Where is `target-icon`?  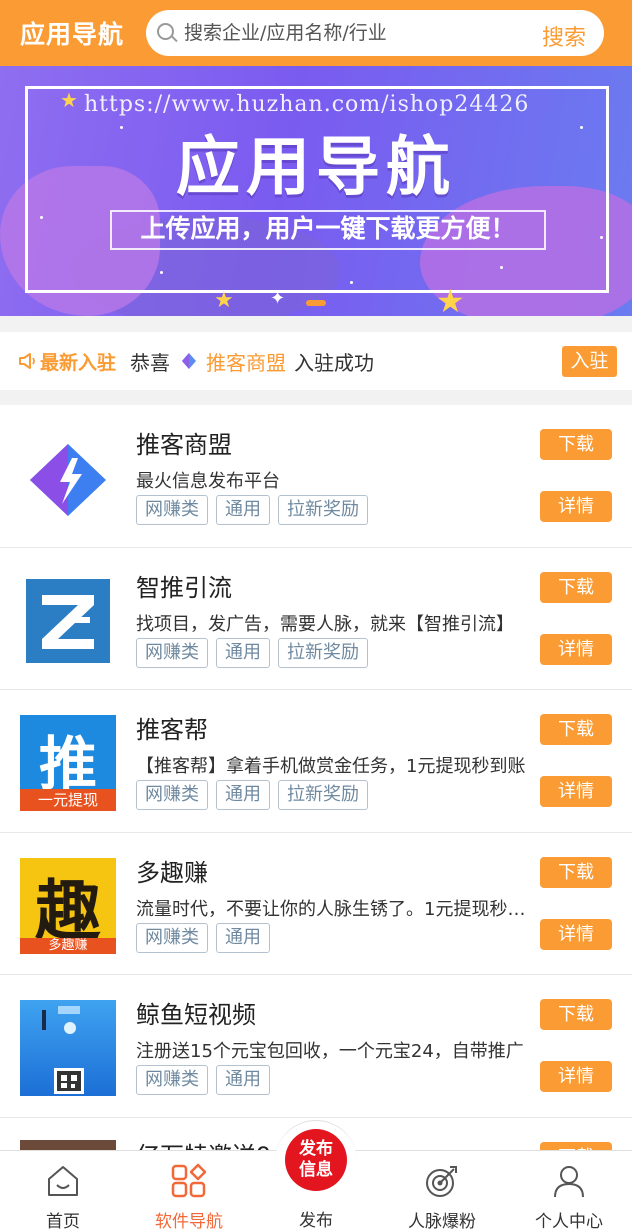
target-icon is located at coordinates (442, 1181).